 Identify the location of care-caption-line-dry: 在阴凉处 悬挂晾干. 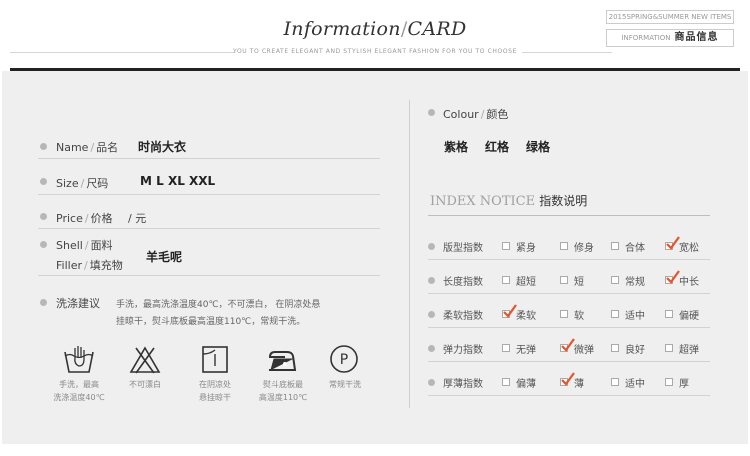
(215, 391).